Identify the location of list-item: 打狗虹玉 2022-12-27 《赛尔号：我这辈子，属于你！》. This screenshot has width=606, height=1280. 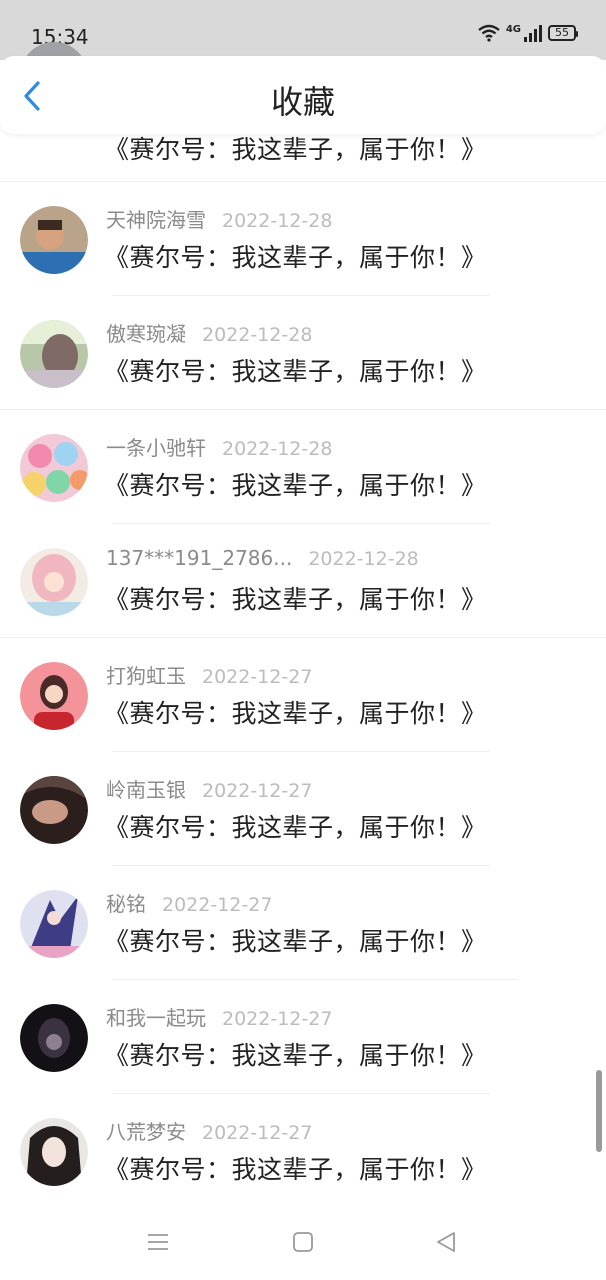
(303, 695).